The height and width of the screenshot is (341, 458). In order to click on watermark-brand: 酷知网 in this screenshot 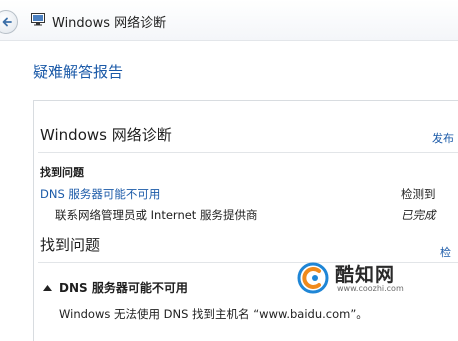, I will do `click(365, 275)`.